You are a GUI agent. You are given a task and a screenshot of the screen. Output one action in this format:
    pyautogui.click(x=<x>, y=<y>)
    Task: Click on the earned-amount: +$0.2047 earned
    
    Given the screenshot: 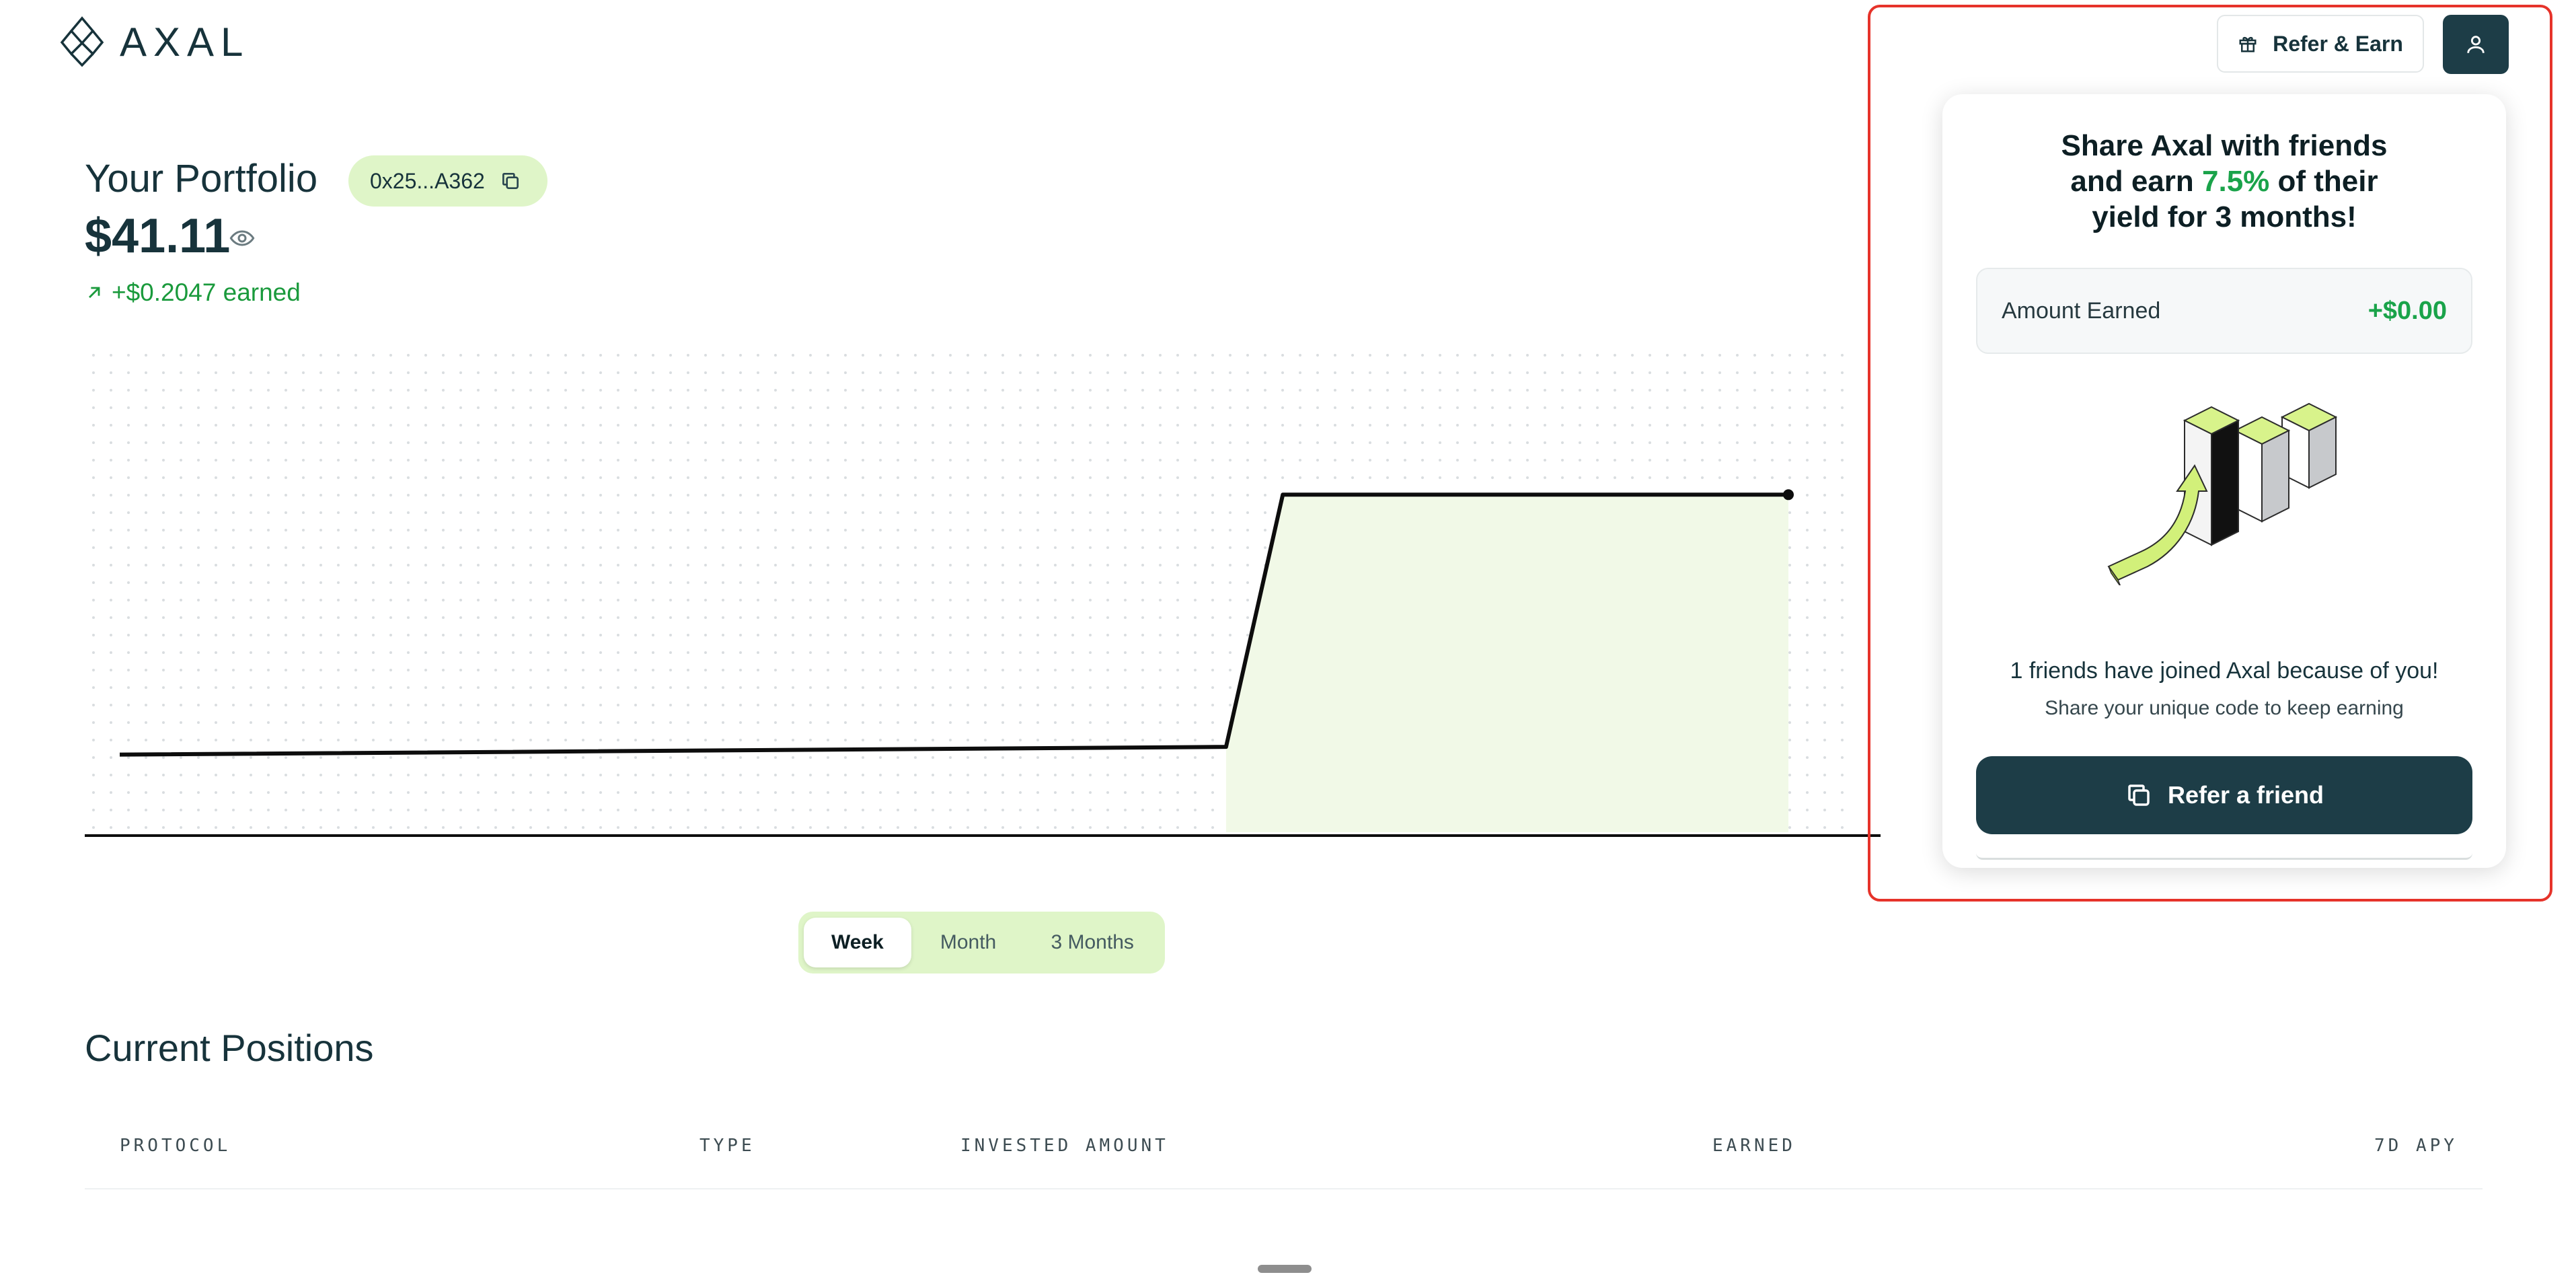 What is the action you would take?
    pyautogui.click(x=206, y=292)
    